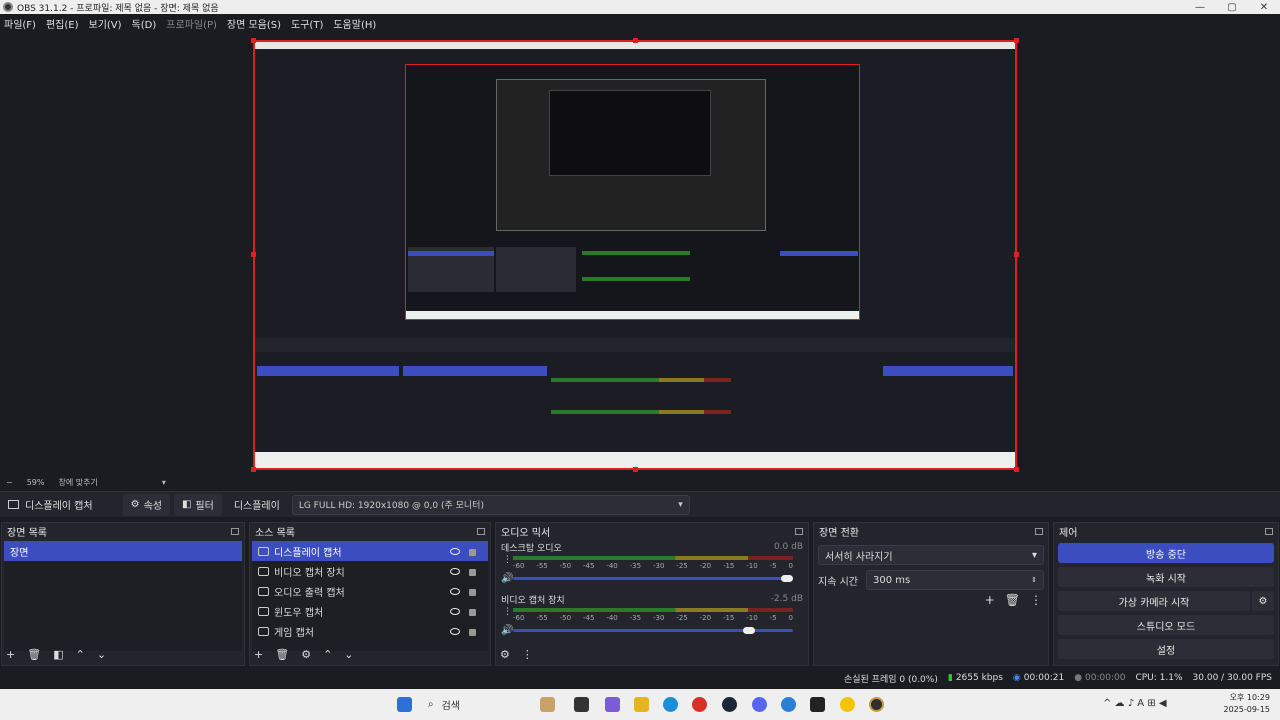 The height and width of the screenshot is (720, 1280). I want to click on tray-icons: ^ ☁ ♪ A ⊞ ◀, so click(1135, 703).